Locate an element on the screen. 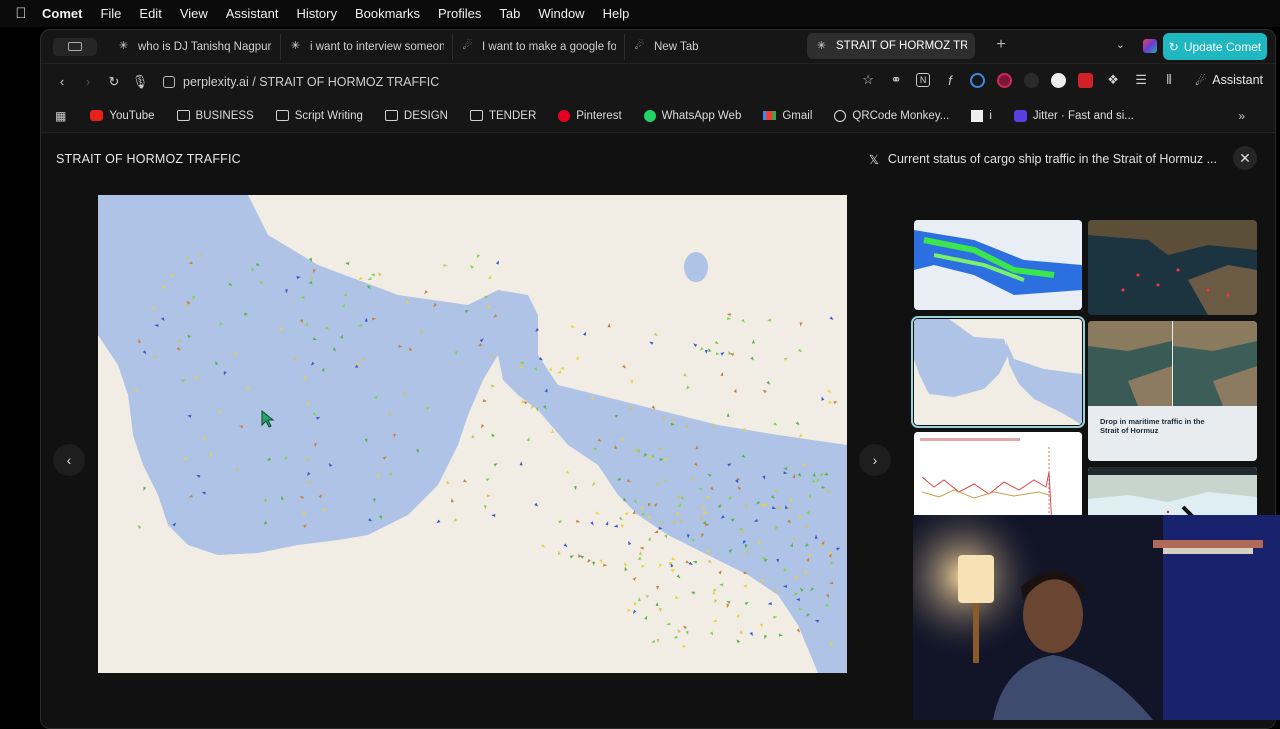 The width and height of the screenshot is (1280, 729). audio-wave-icon: ⫴ is located at coordinates (1169, 80).